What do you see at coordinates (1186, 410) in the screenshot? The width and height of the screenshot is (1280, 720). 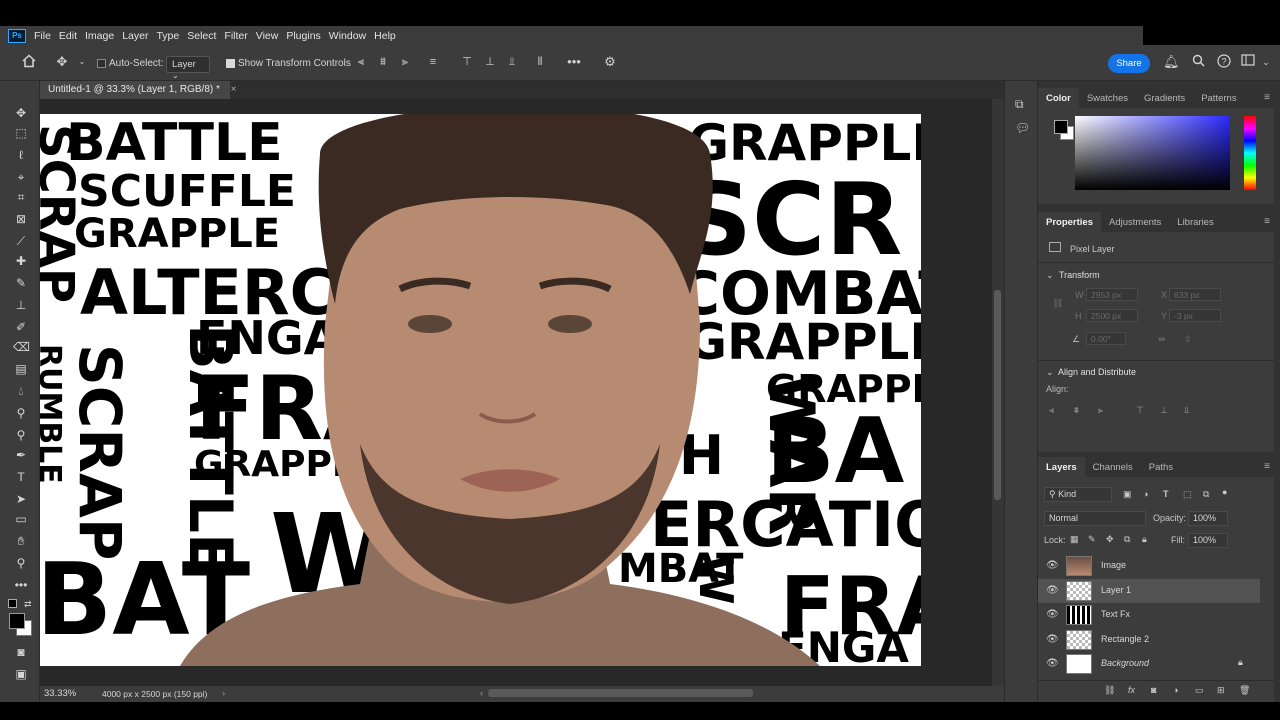 I see `align-bottom-edges-icon: ⫫` at bounding box center [1186, 410].